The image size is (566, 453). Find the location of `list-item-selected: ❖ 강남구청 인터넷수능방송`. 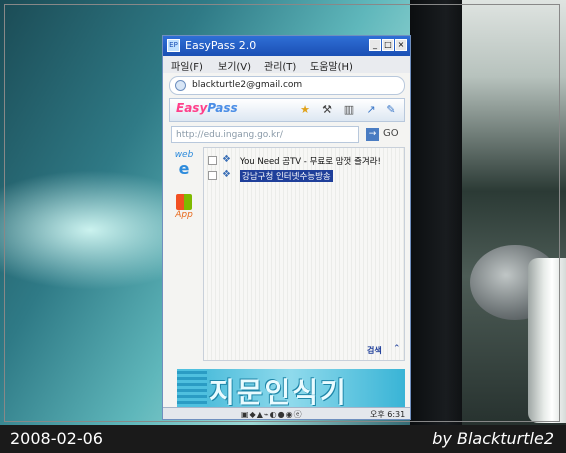

list-item-selected: ❖ 강남구청 인터넷수능방송 is located at coordinates (305, 176).